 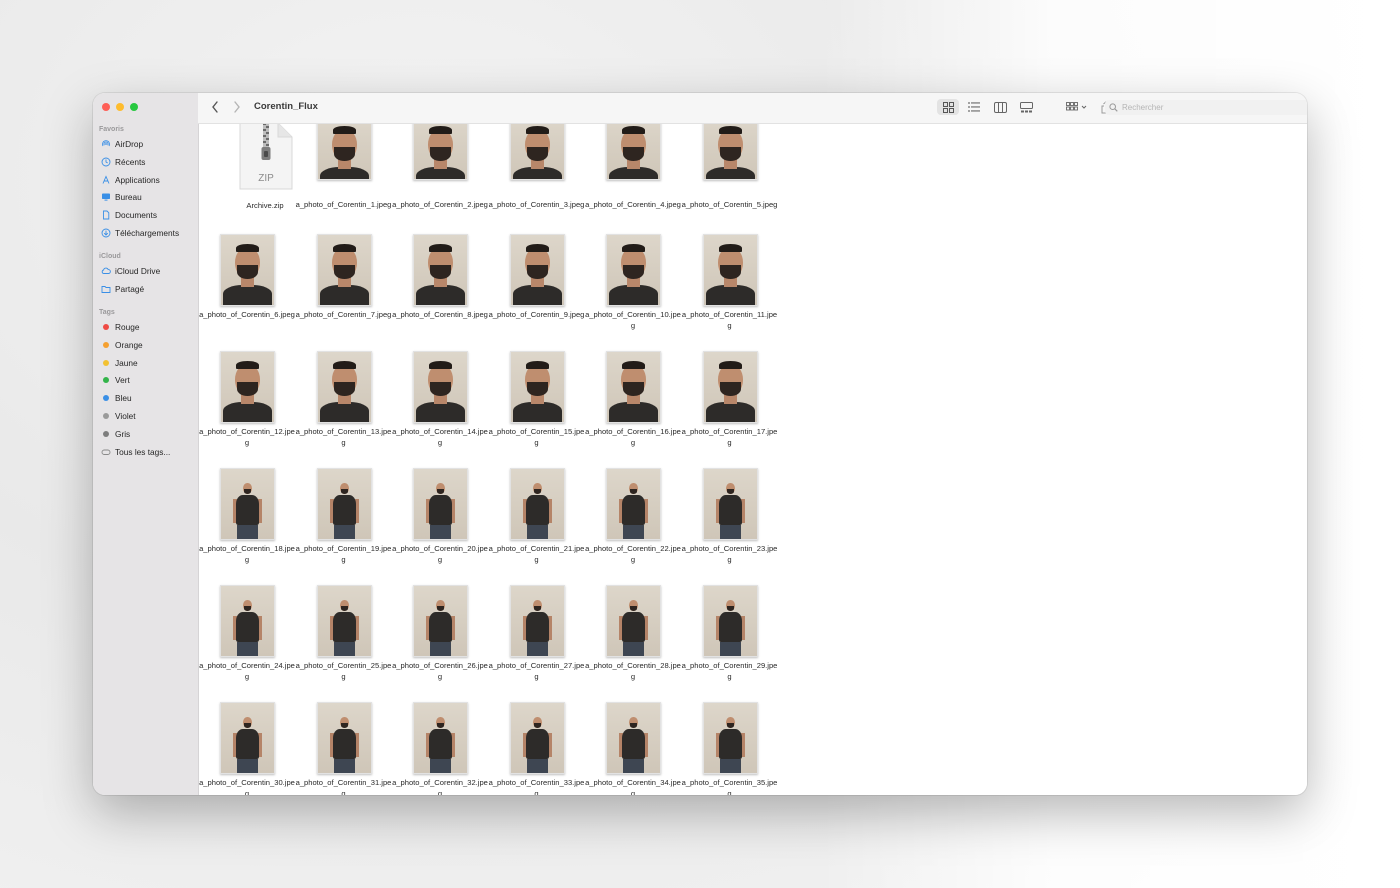 What do you see at coordinates (247, 437) in the screenshot?
I see `file-name: a_photo_of_Corentin_12.jpeg` at bounding box center [247, 437].